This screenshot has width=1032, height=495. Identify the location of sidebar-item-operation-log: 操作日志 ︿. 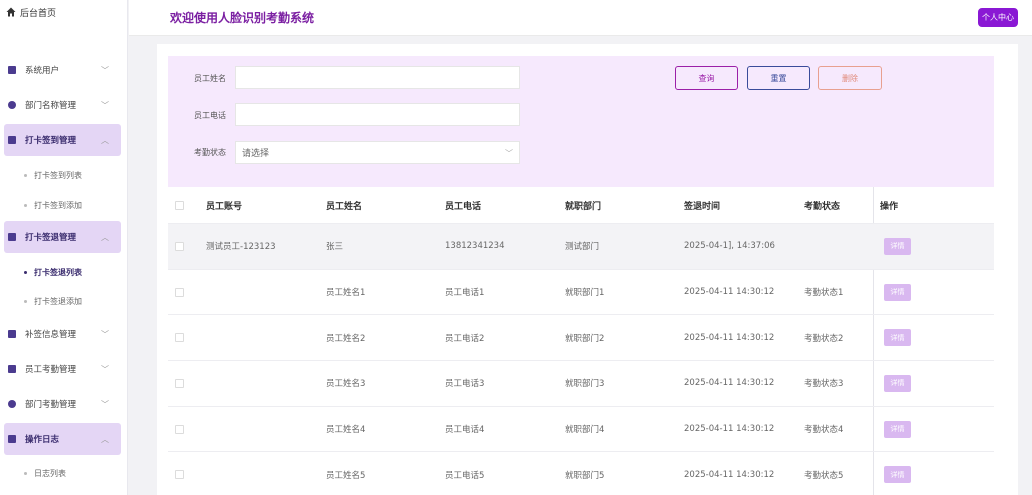
(62, 439).